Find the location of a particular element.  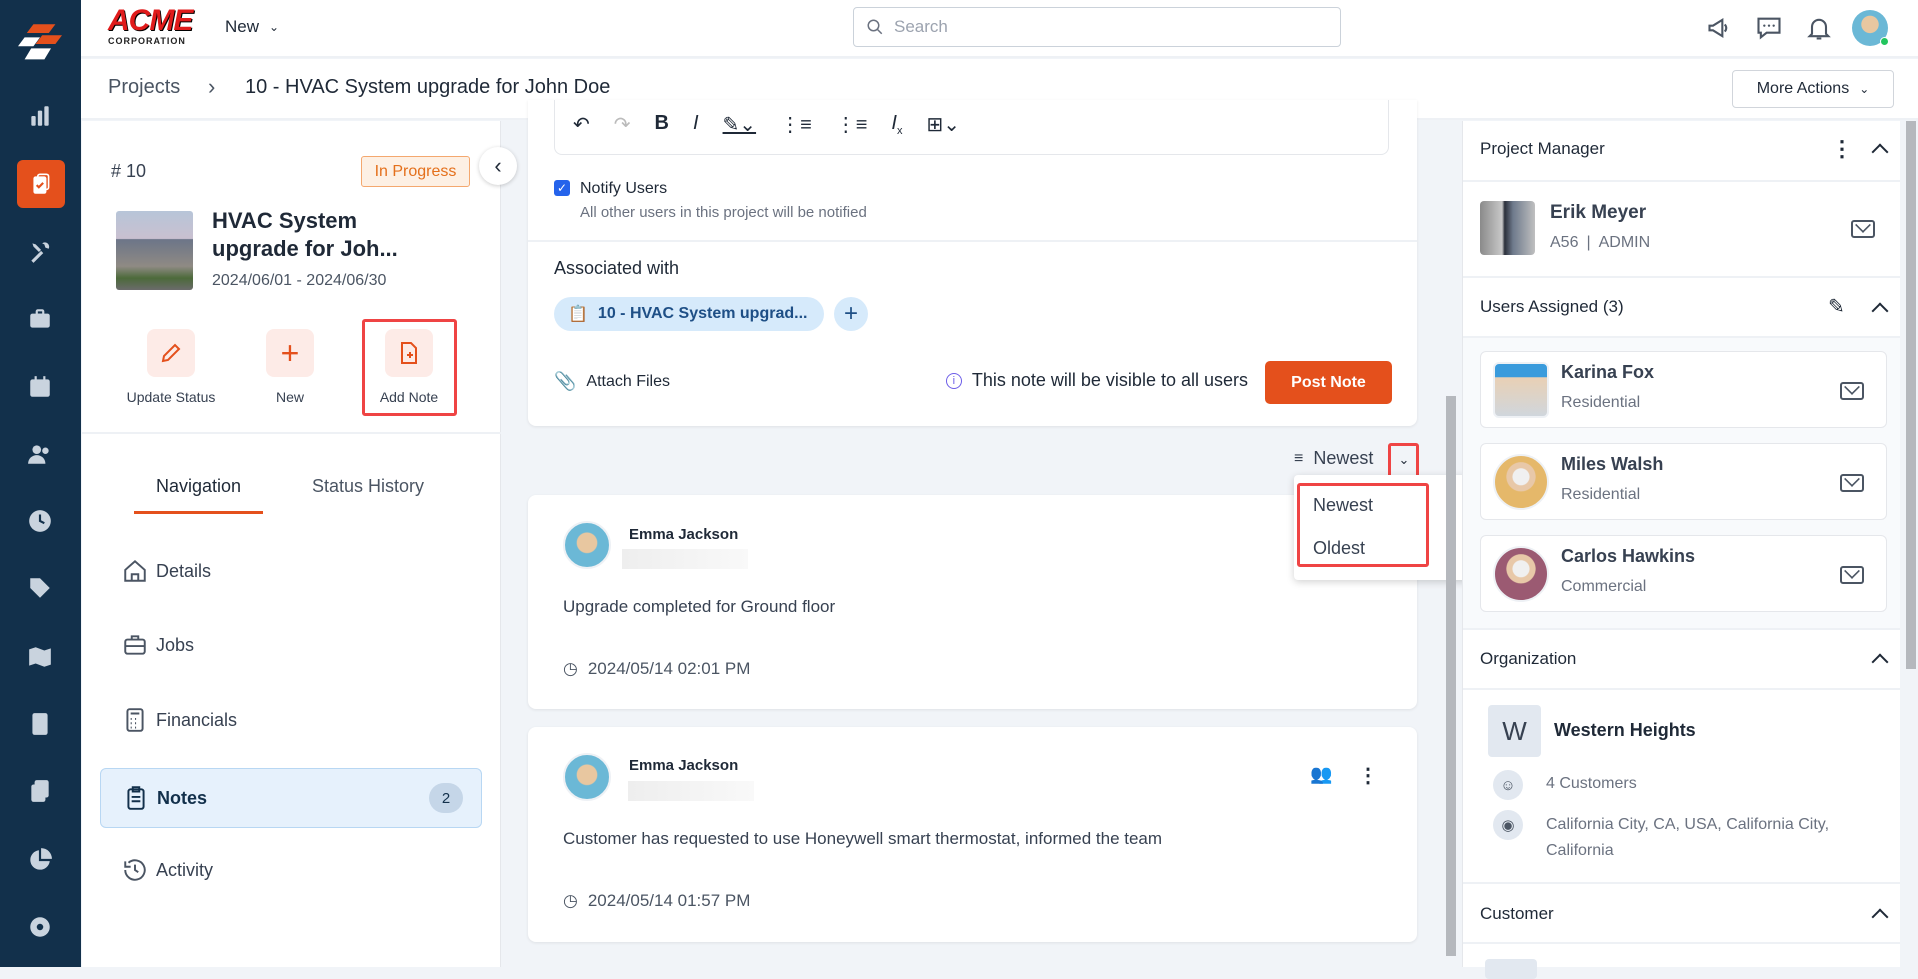

pencil-icon is located at coordinates (171, 353).